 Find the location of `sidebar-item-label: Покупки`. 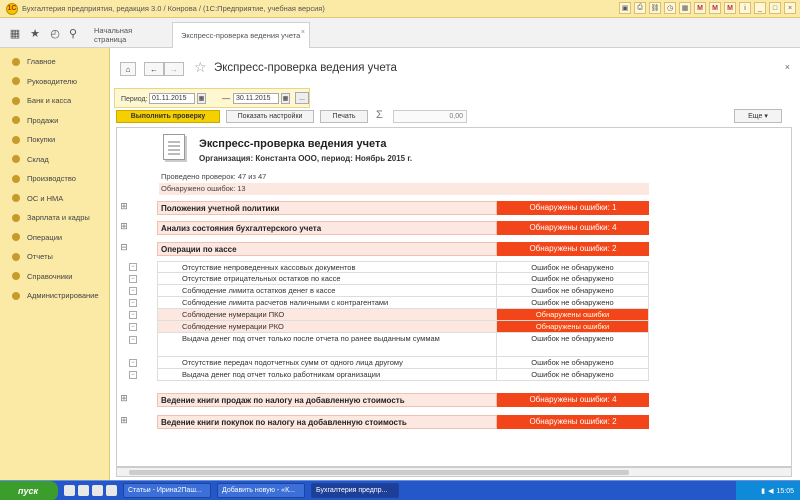

sidebar-item-label: Покупки is located at coordinates (41, 140).